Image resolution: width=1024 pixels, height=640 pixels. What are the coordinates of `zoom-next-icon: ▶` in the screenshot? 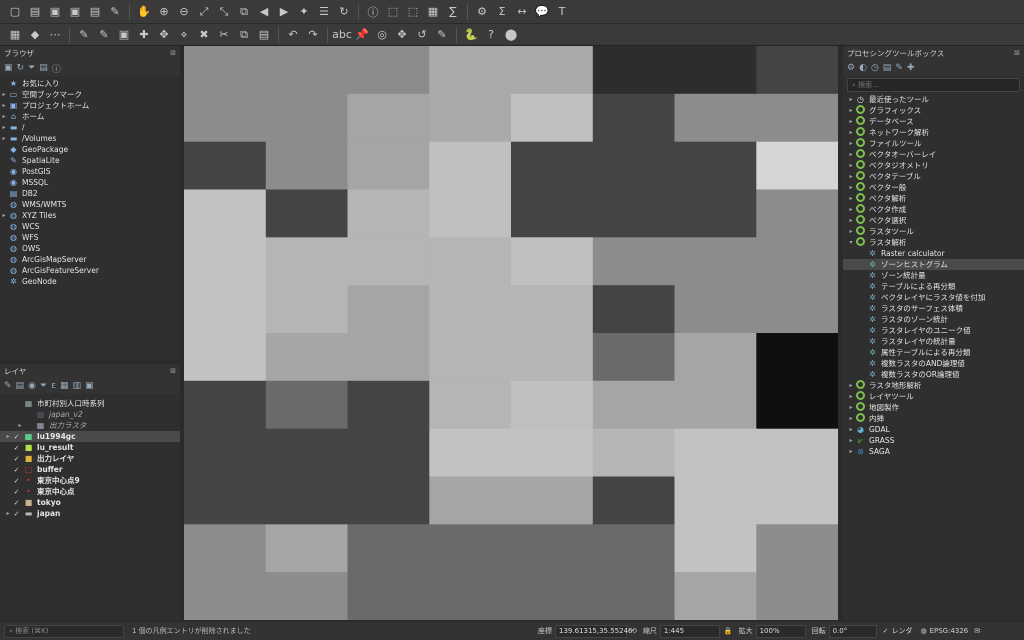 It's located at (284, 12).